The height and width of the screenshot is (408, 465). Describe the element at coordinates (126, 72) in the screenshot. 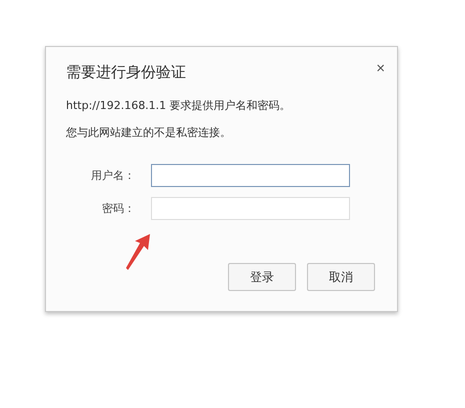

I see `dialog-title: 需要进行身份验证` at that location.